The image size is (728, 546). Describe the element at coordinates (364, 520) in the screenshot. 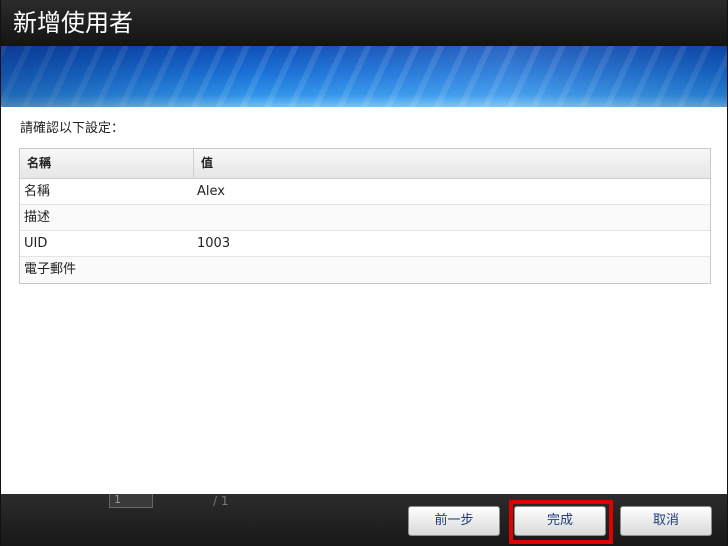

I see `dialog-footer: 1 / 1` at that location.